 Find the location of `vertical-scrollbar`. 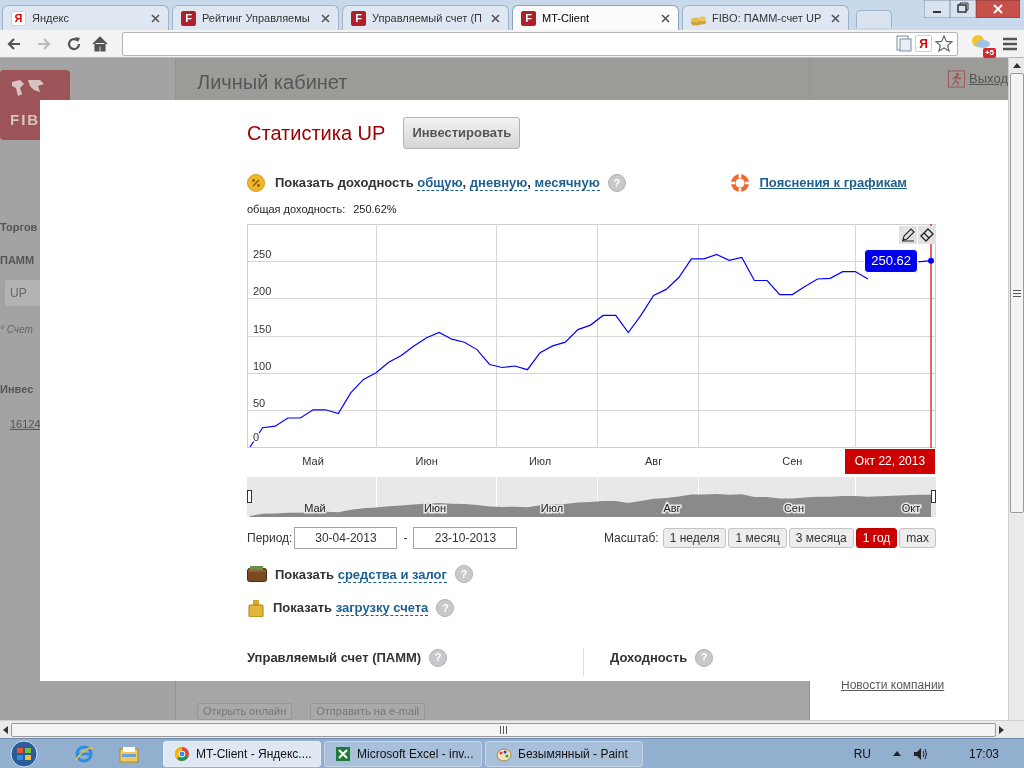

vertical-scrollbar is located at coordinates (1016, 389).